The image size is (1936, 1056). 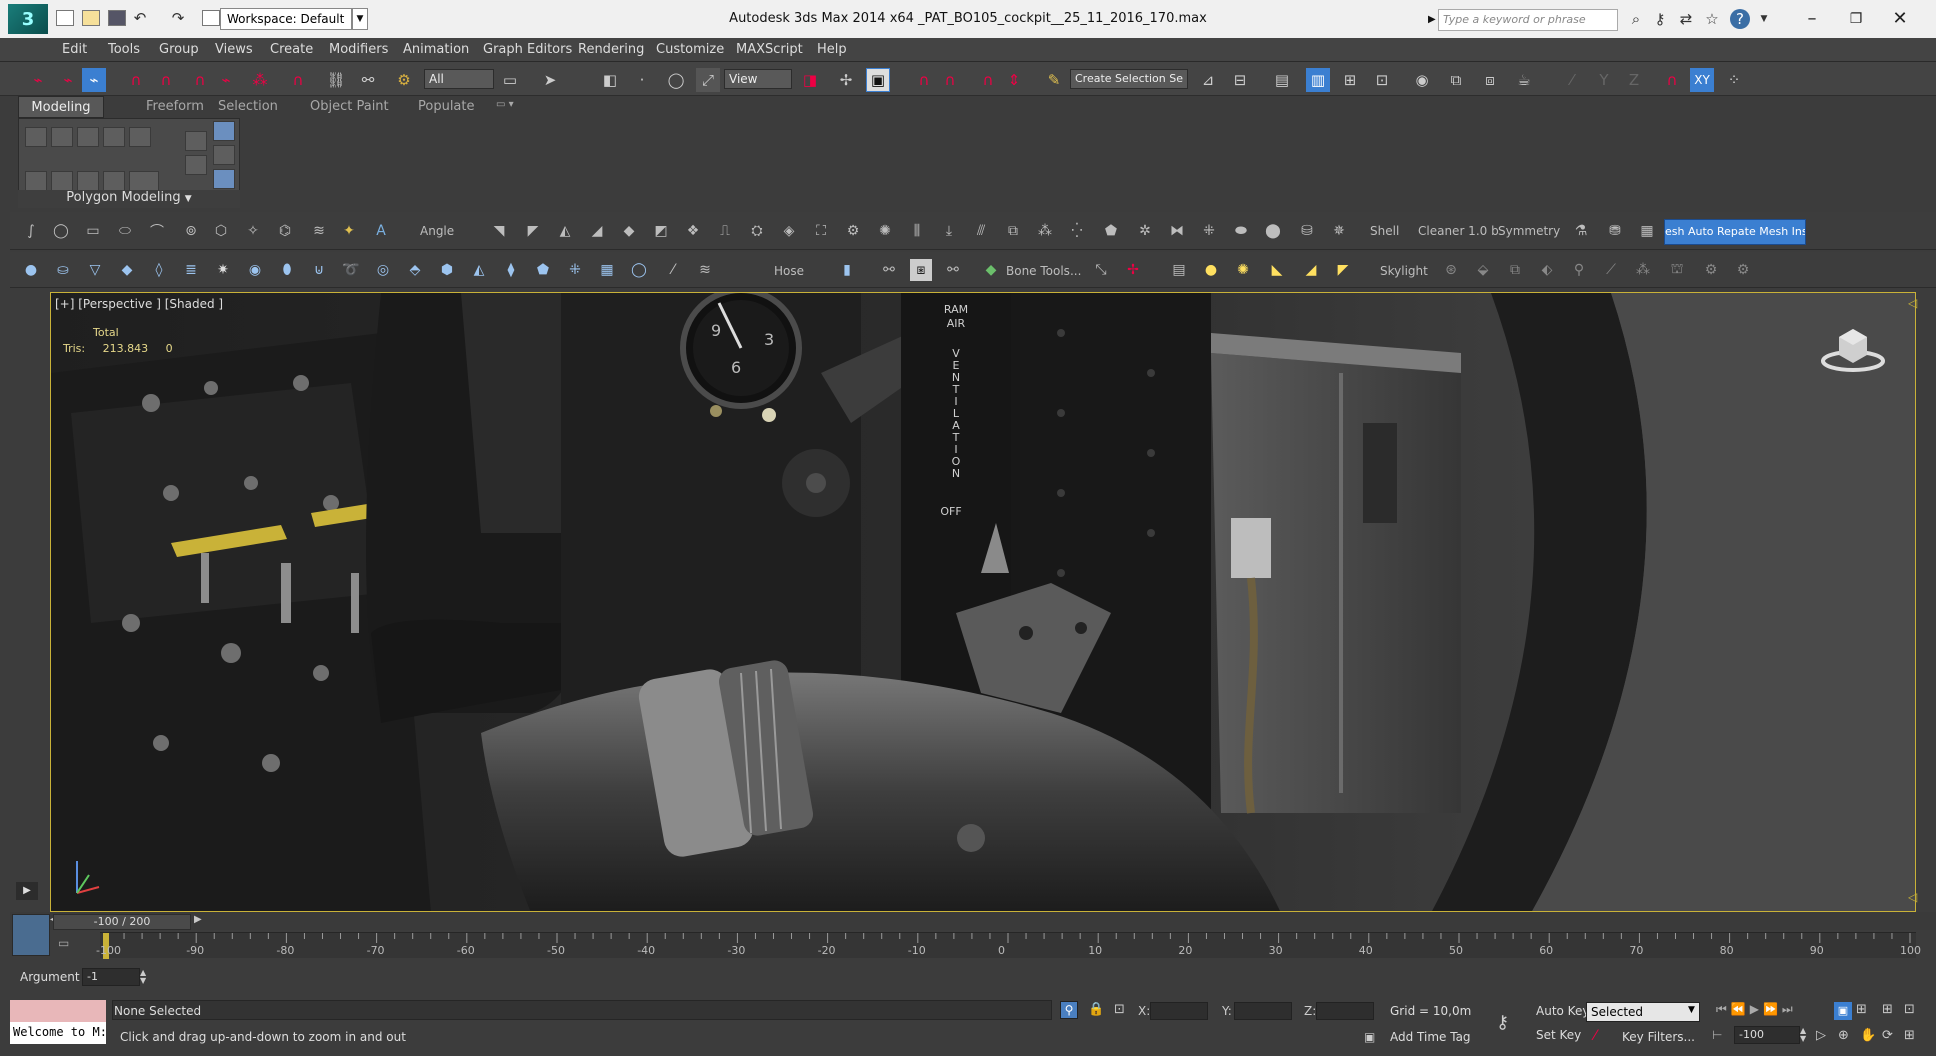 I want to click on modifier-icon: ⛭, so click(x=757, y=231).